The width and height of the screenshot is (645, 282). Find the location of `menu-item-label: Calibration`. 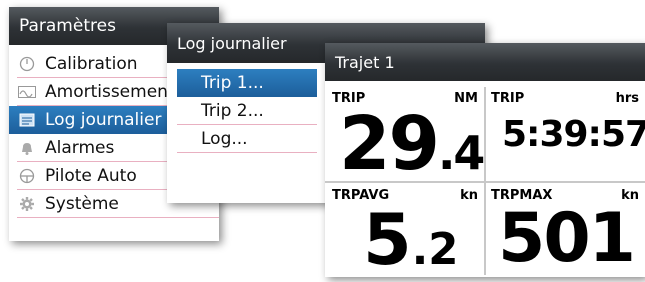

menu-item-label: Calibration is located at coordinates (91, 63).